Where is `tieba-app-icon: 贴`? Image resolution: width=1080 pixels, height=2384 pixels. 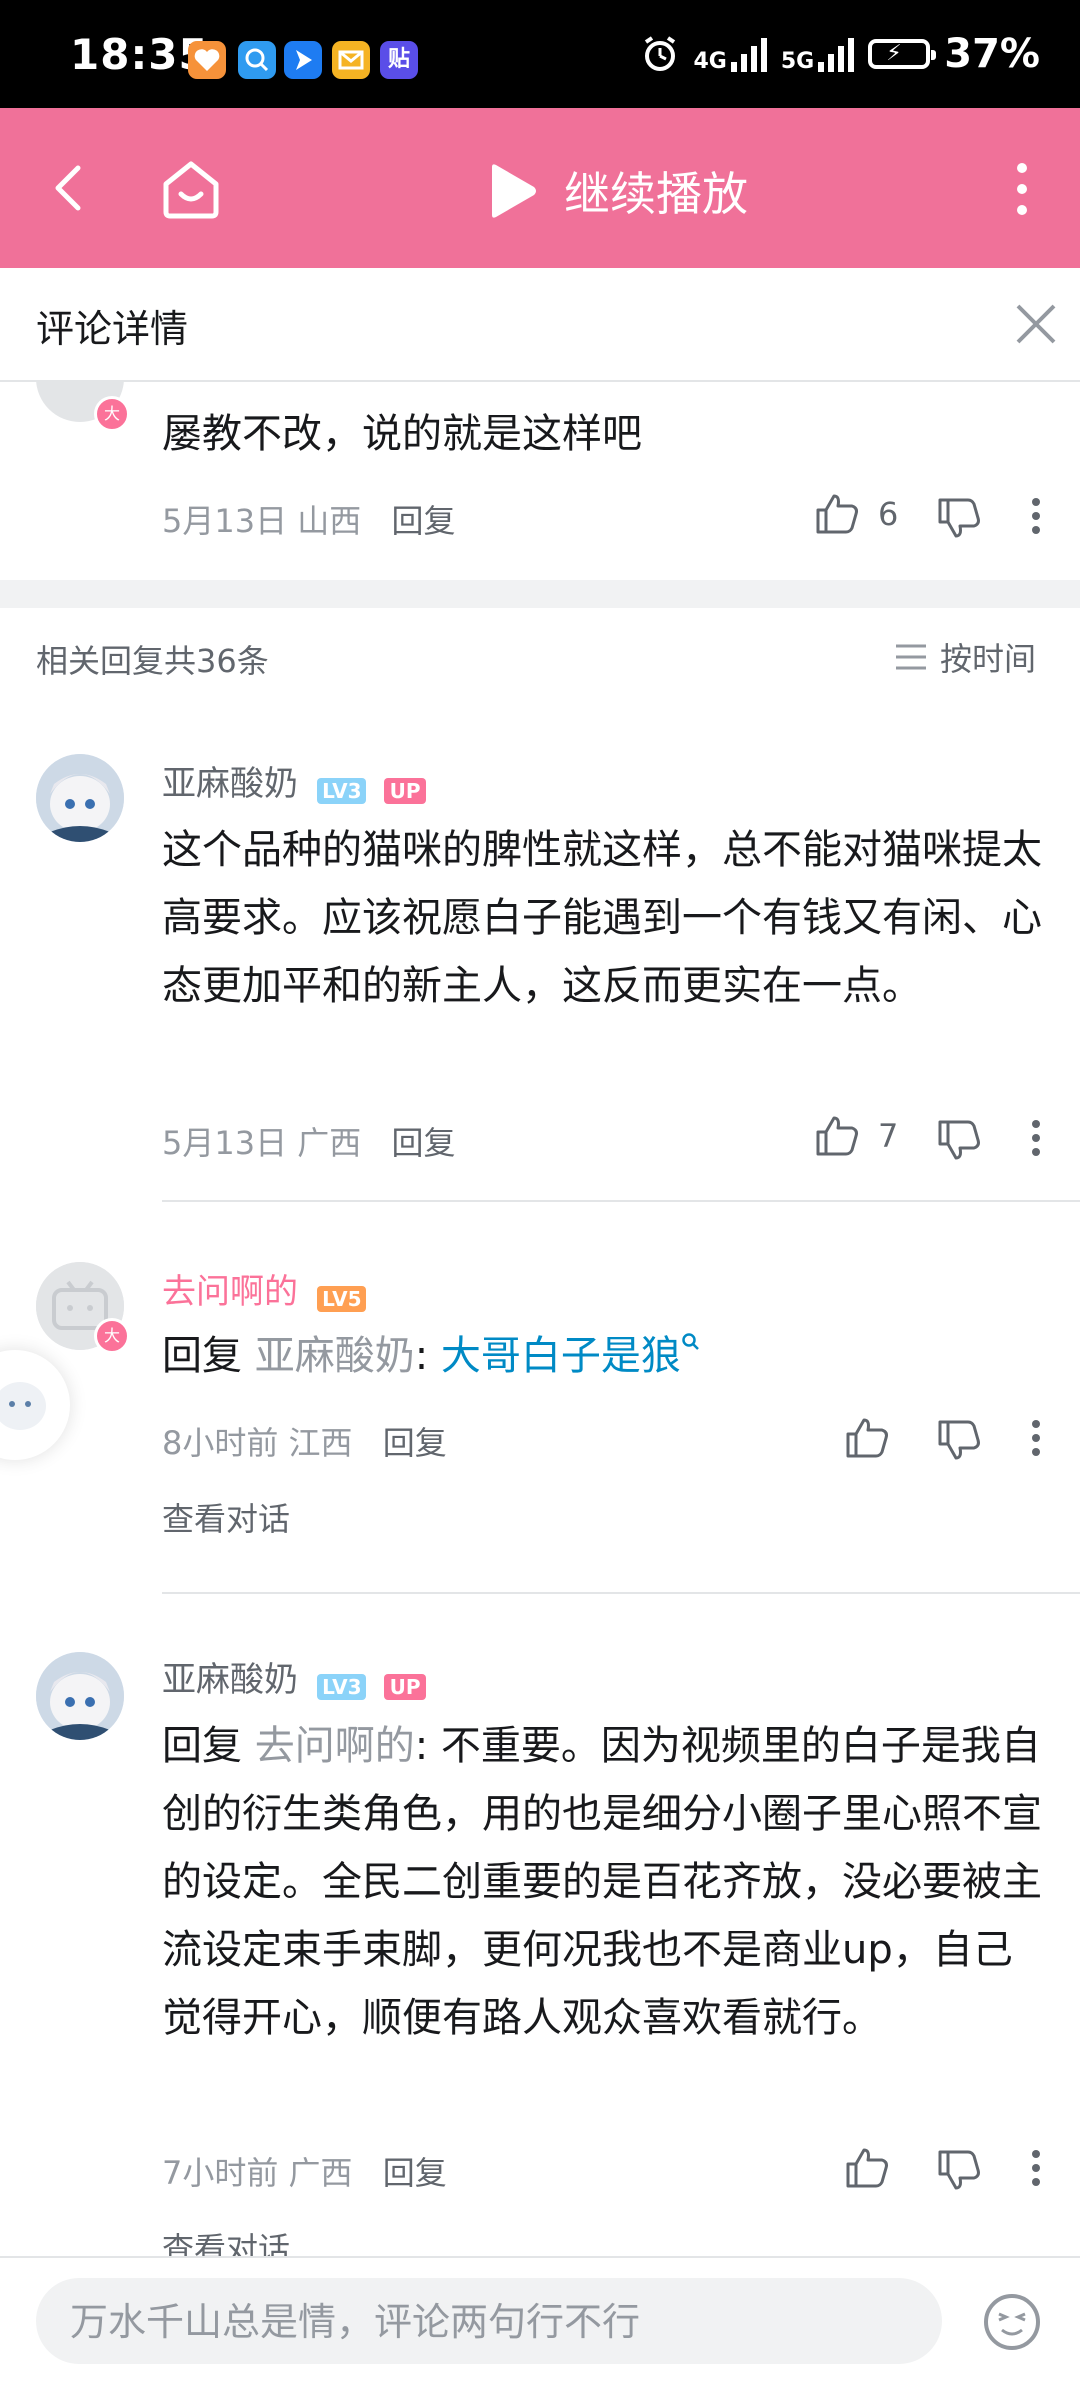
tieba-app-icon: 贴 is located at coordinates (399, 60).